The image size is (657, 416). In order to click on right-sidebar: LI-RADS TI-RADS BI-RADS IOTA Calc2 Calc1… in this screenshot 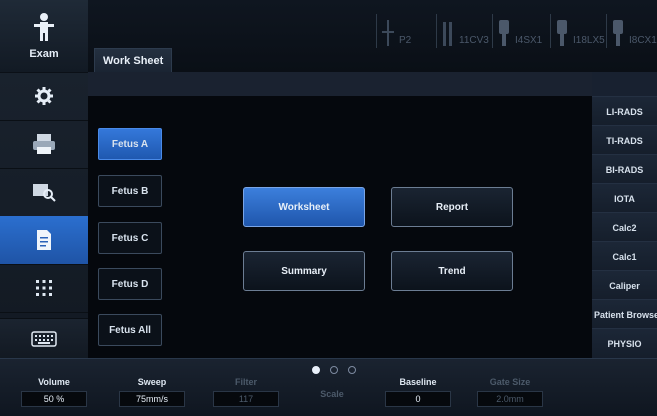, I will do `click(624, 215)`.